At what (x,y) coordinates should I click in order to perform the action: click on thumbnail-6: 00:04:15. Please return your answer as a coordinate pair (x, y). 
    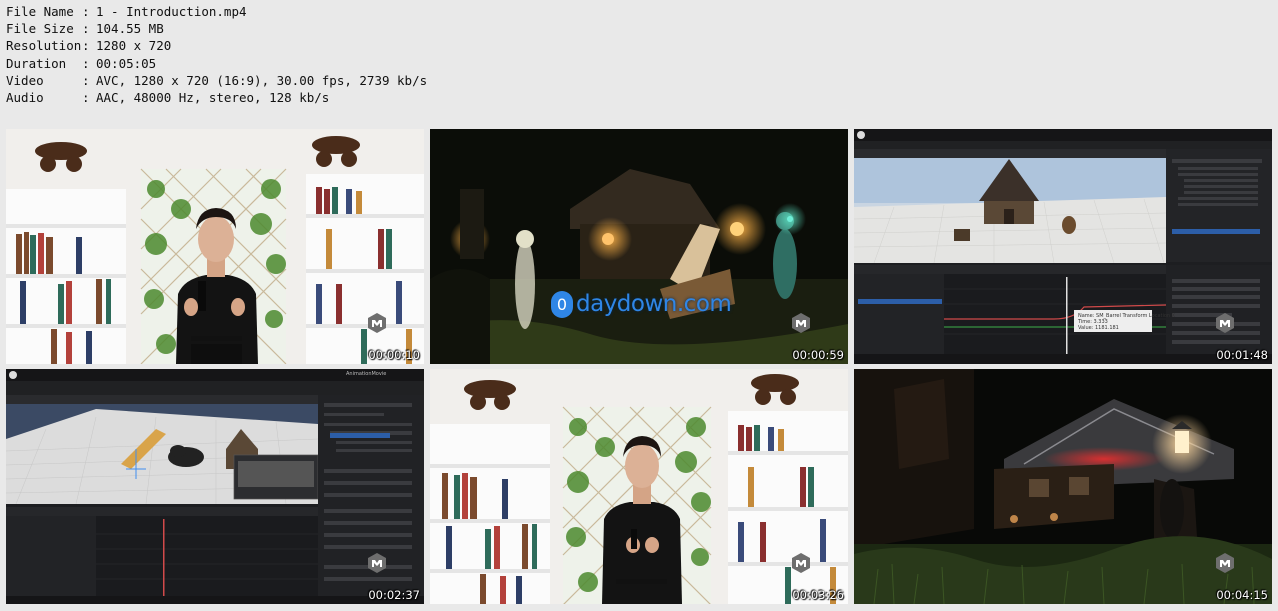
    Looking at the image, I should click on (1063, 486).